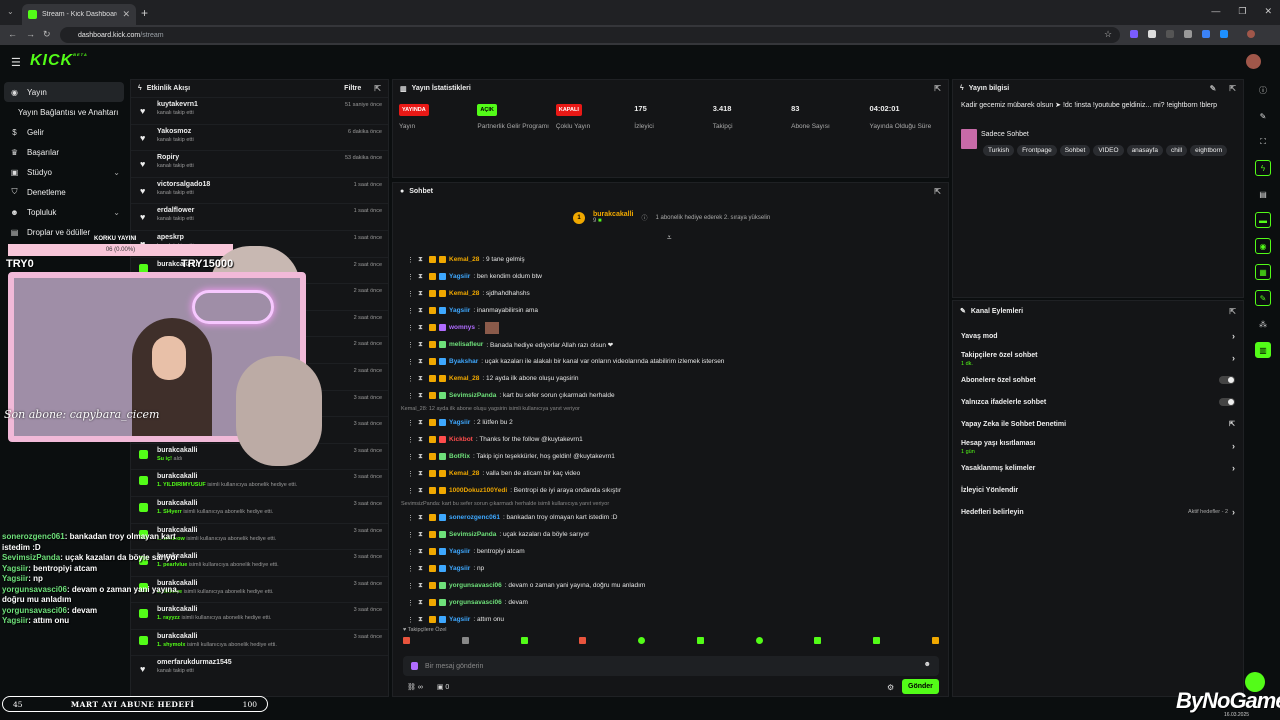 The height and width of the screenshot is (720, 1280). Describe the element at coordinates (64, 172) in the screenshot. I see `sidebar-item-studyo: ▣ Stüdyo ⌄` at that location.